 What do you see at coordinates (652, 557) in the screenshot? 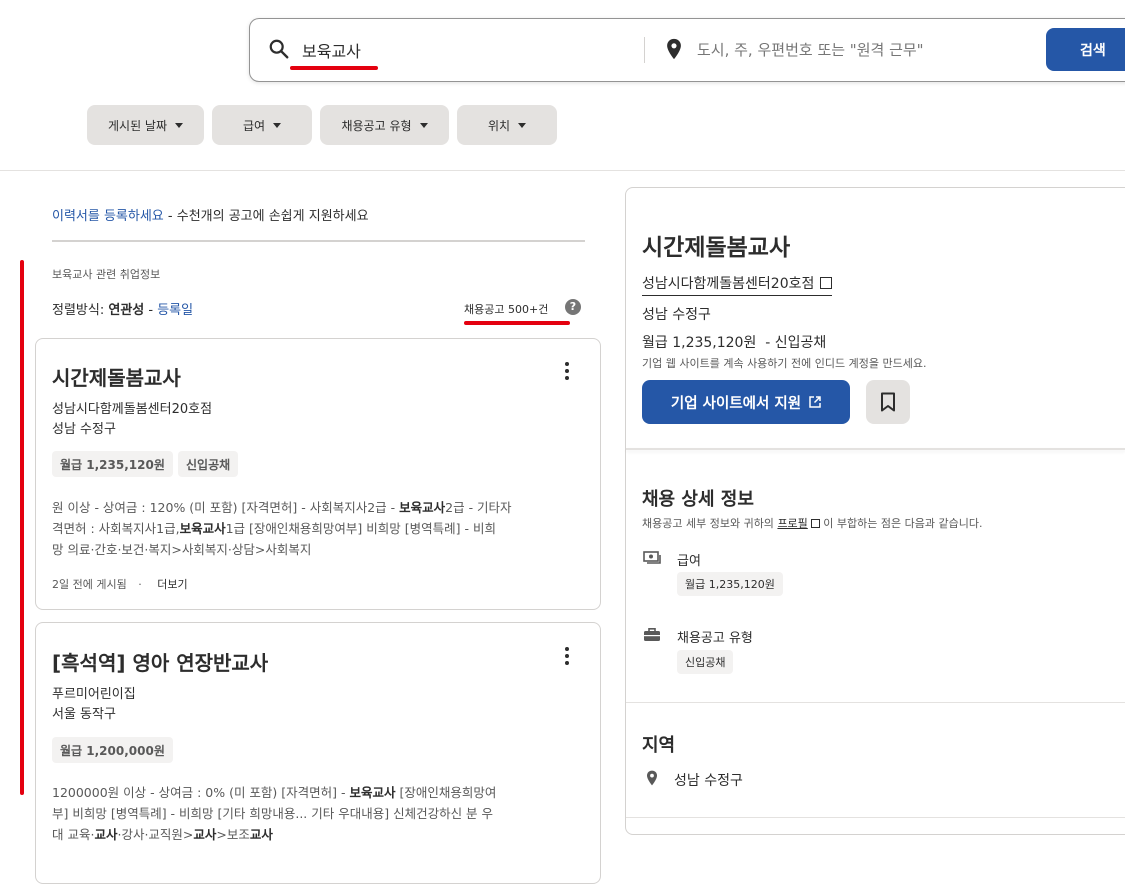
I see `money-icon` at bounding box center [652, 557].